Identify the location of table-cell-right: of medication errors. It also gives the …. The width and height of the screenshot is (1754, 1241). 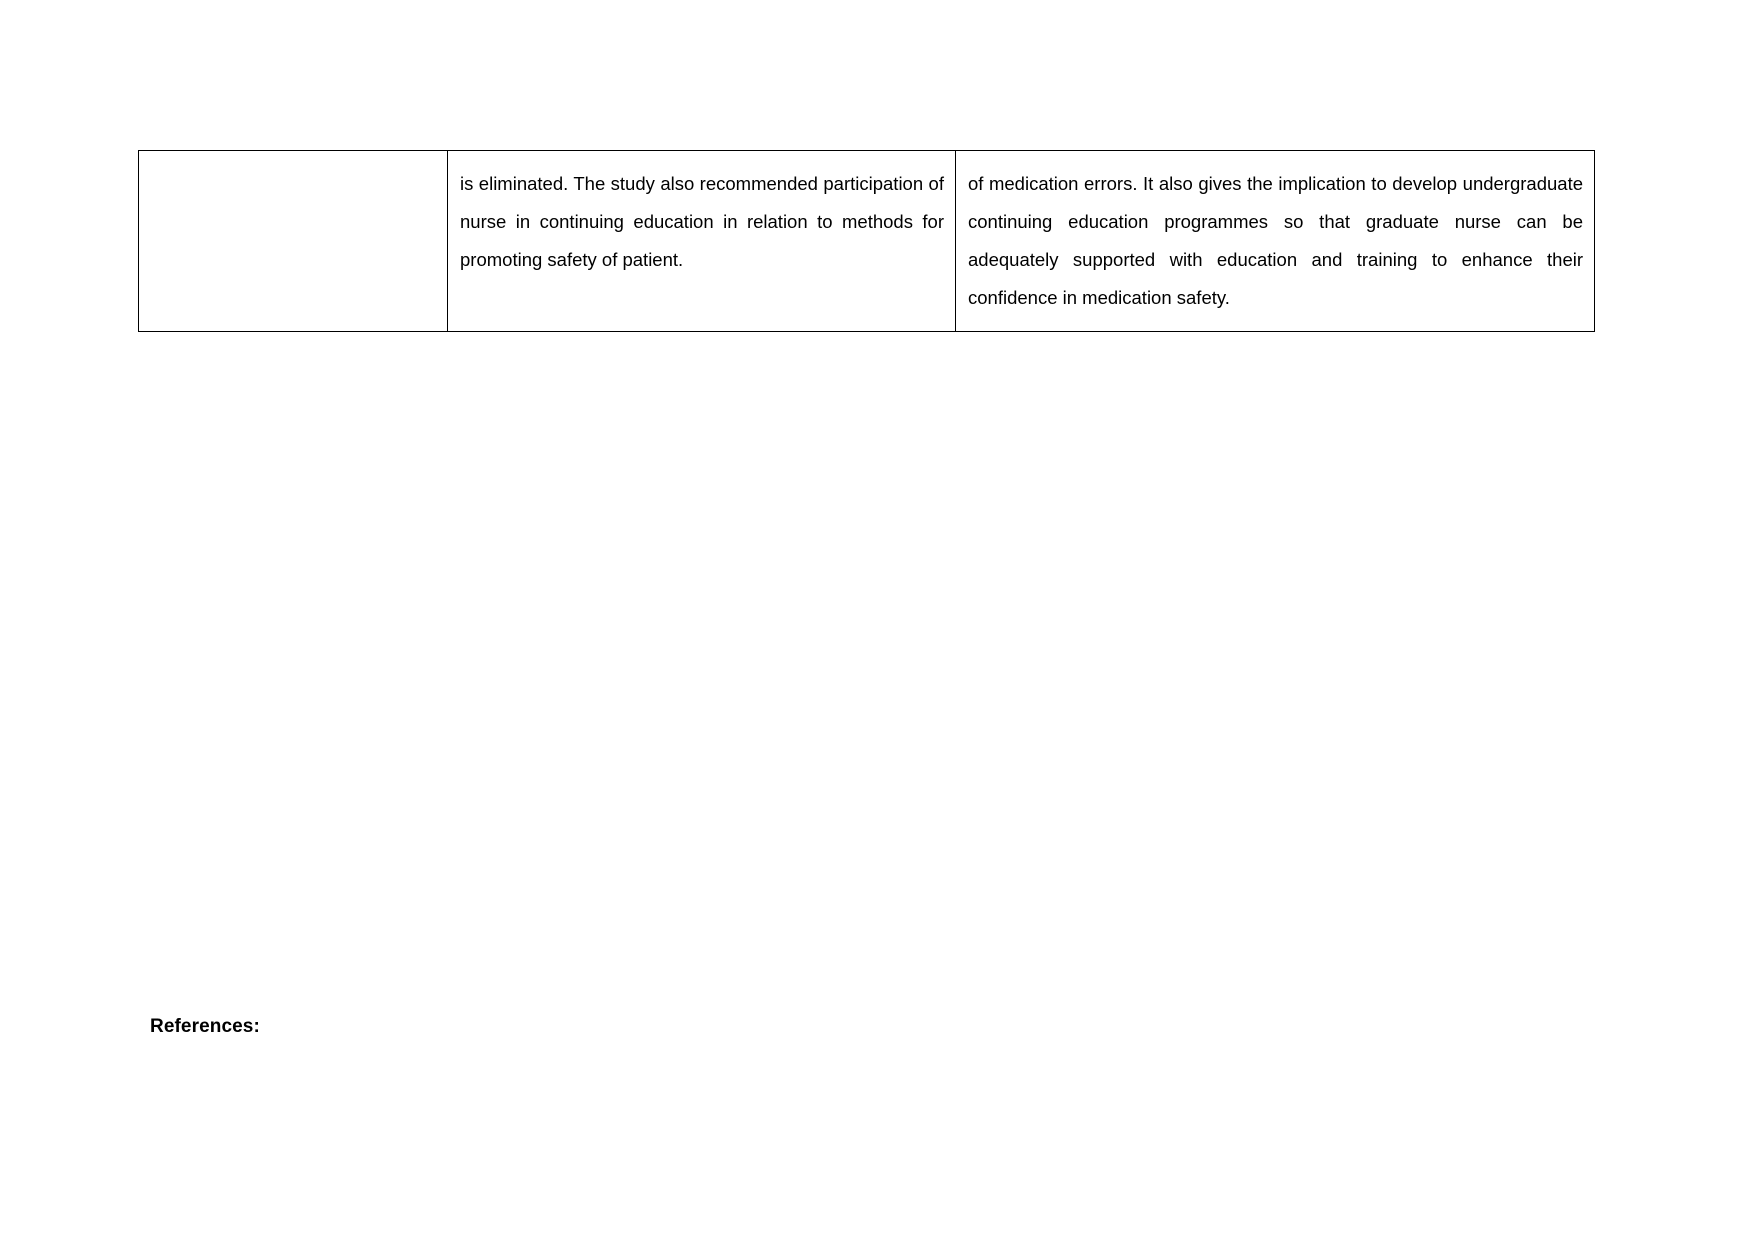
(1275, 241).